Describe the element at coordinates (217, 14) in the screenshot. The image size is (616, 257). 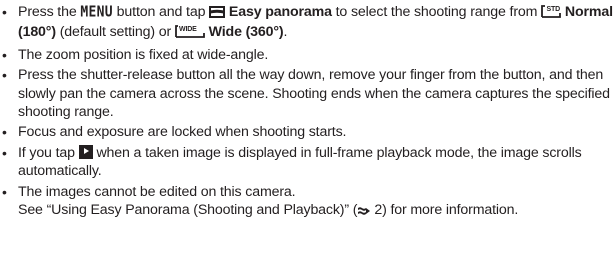
I see `easy-panorama-icon` at that location.